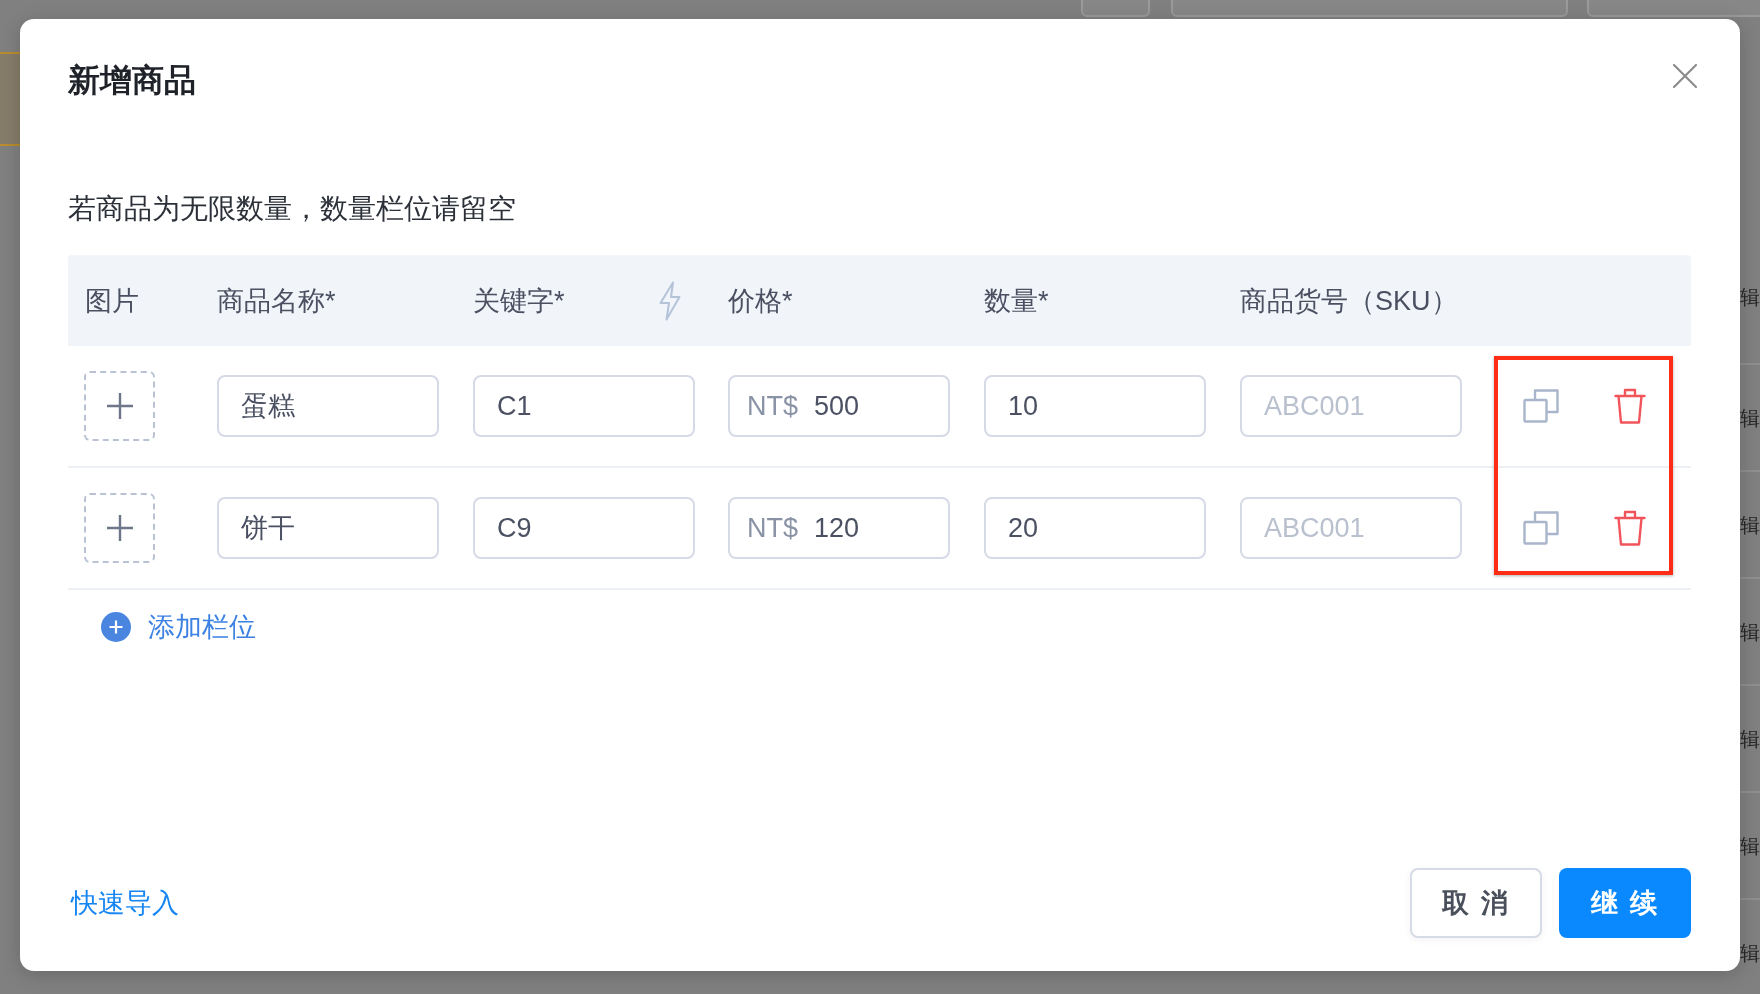 This screenshot has height=994, width=1760. I want to click on quick-import-link: 快速导入, so click(125, 903).